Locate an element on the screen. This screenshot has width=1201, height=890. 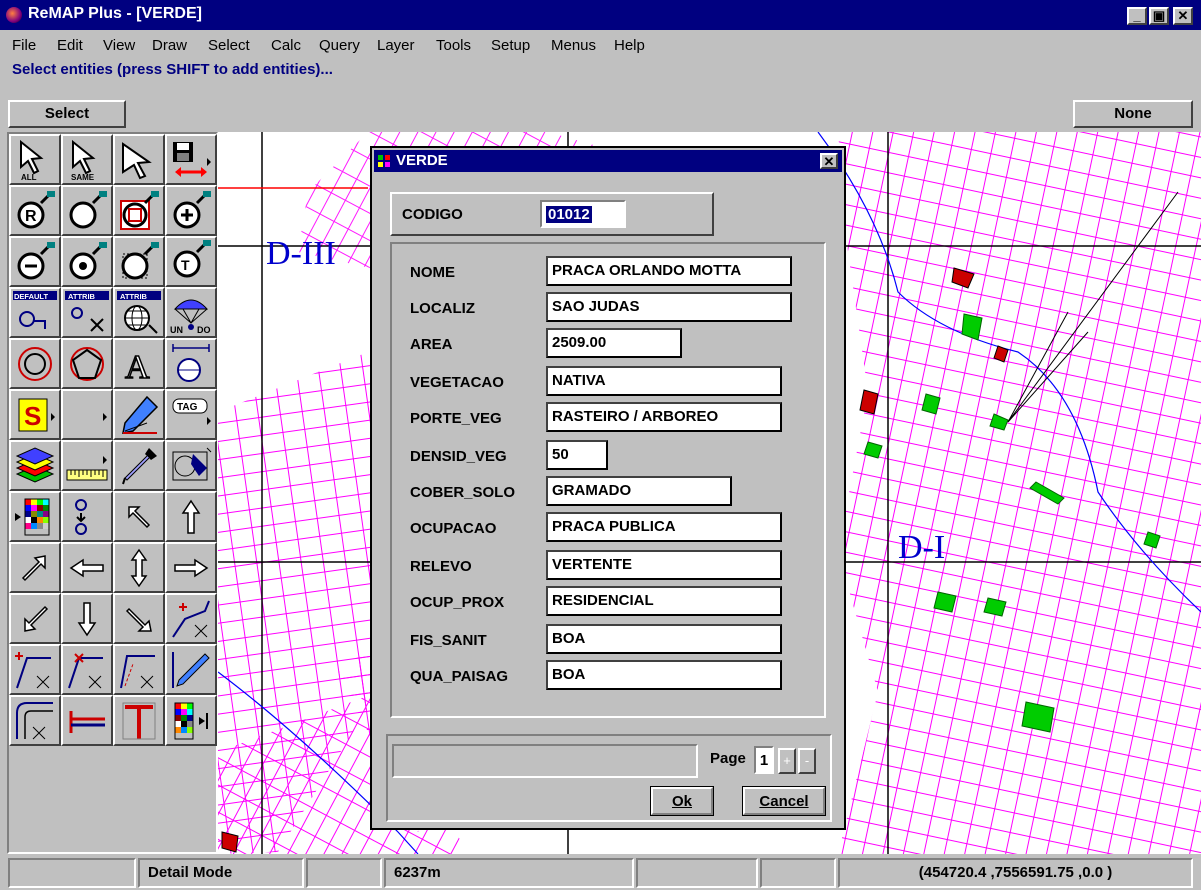
parachute-undo-icon: UN DO is located at coordinates (190, 317).